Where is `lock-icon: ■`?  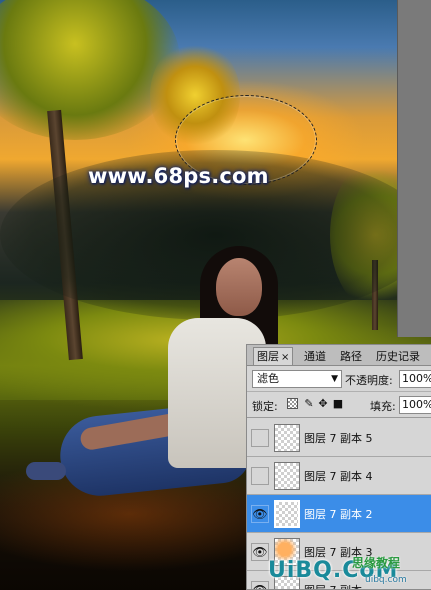 lock-icon: ■ is located at coordinates (338, 404).